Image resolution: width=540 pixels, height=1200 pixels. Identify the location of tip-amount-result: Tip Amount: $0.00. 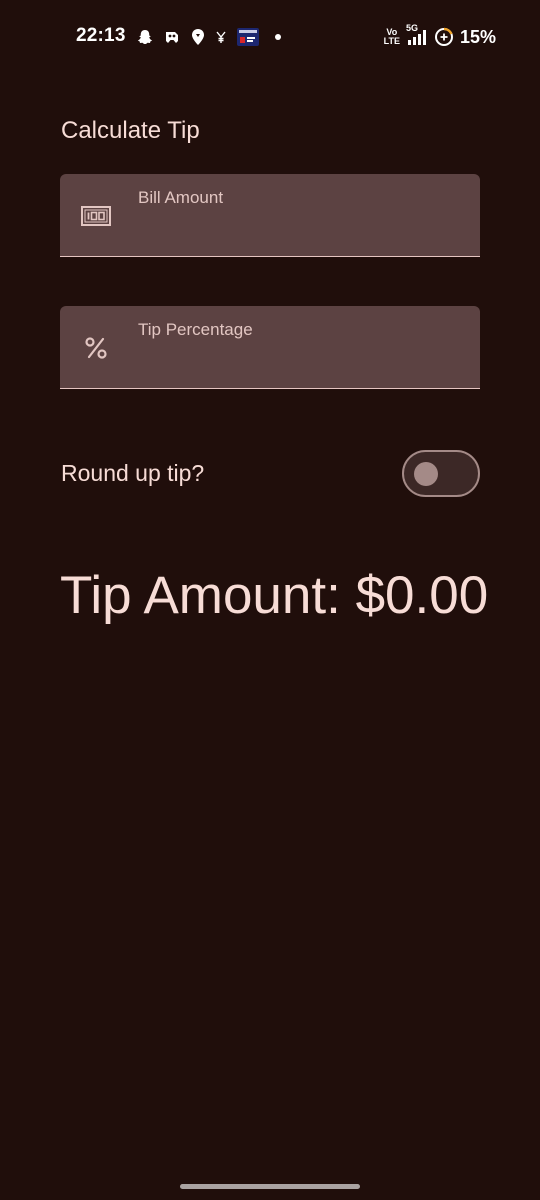
(274, 595).